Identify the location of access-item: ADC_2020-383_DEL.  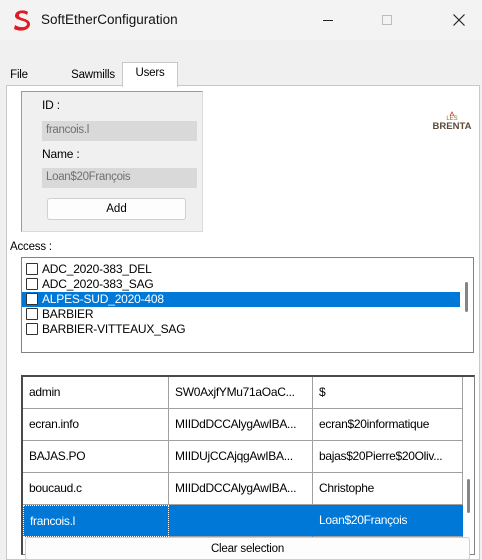
(241, 269).